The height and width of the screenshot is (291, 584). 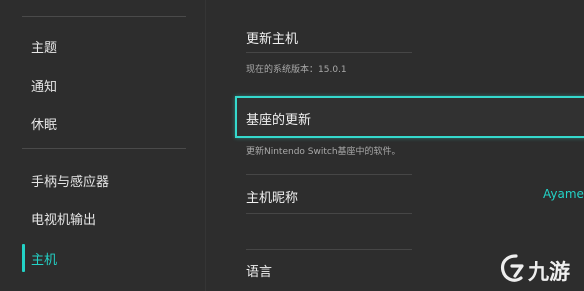 I want to click on sidebar-item-label: 通知, so click(x=44, y=87).